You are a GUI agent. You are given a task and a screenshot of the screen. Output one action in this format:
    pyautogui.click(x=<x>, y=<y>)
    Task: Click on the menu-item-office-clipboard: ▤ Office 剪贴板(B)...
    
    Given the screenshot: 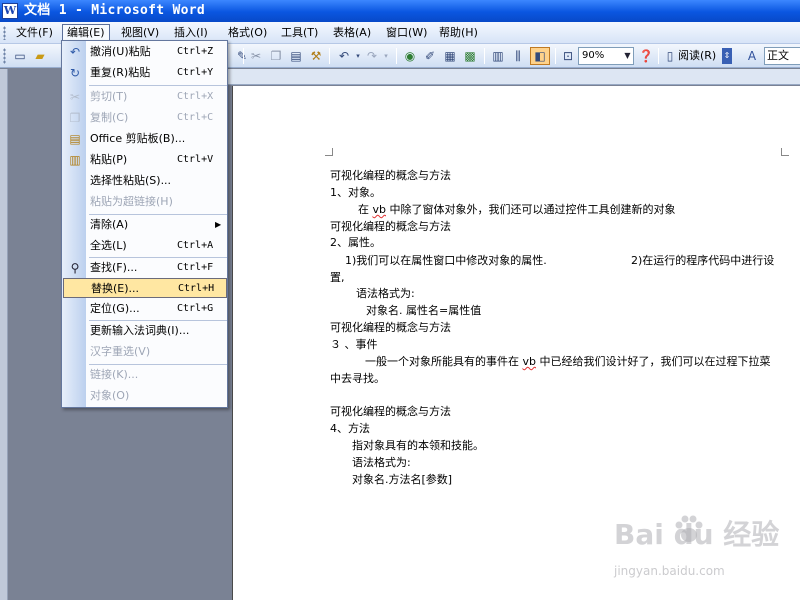 What is the action you would take?
    pyautogui.click(x=145, y=139)
    